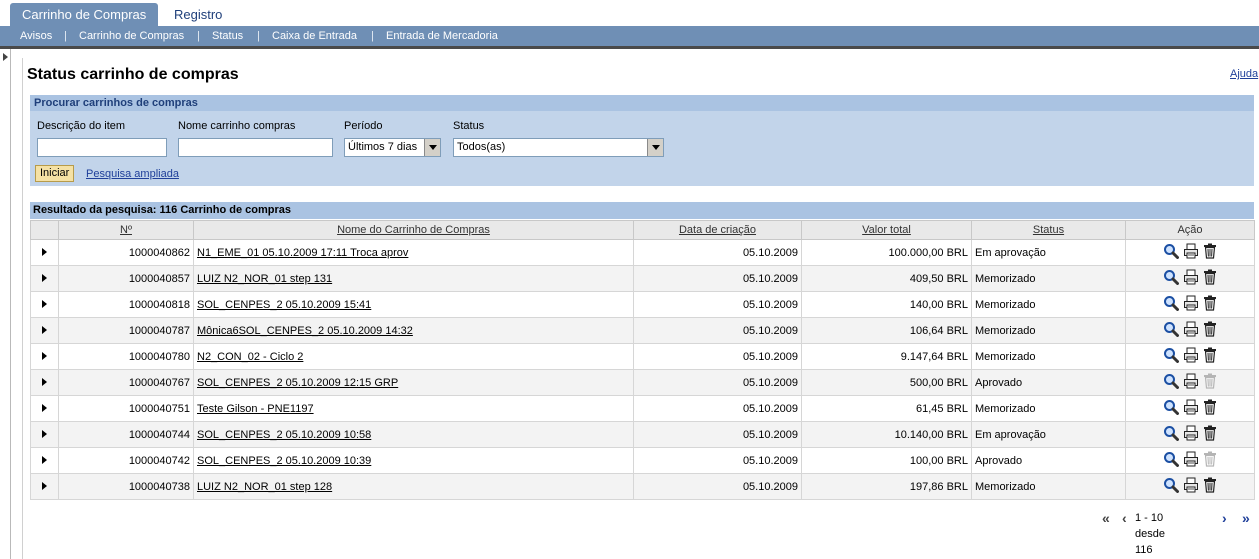  I want to click on cart-name-link: SOL_CENPES_2 05.10.2009 12:15 GRP, so click(297, 383).